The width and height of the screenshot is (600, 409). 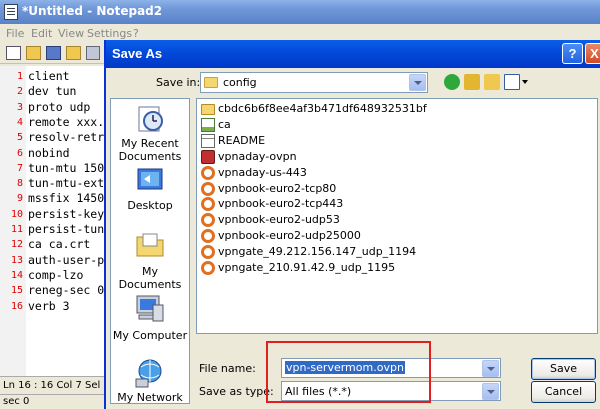 What do you see at coordinates (150, 150) in the screenshot?
I see `place-label: My Recent Documents` at bounding box center [150, 150].